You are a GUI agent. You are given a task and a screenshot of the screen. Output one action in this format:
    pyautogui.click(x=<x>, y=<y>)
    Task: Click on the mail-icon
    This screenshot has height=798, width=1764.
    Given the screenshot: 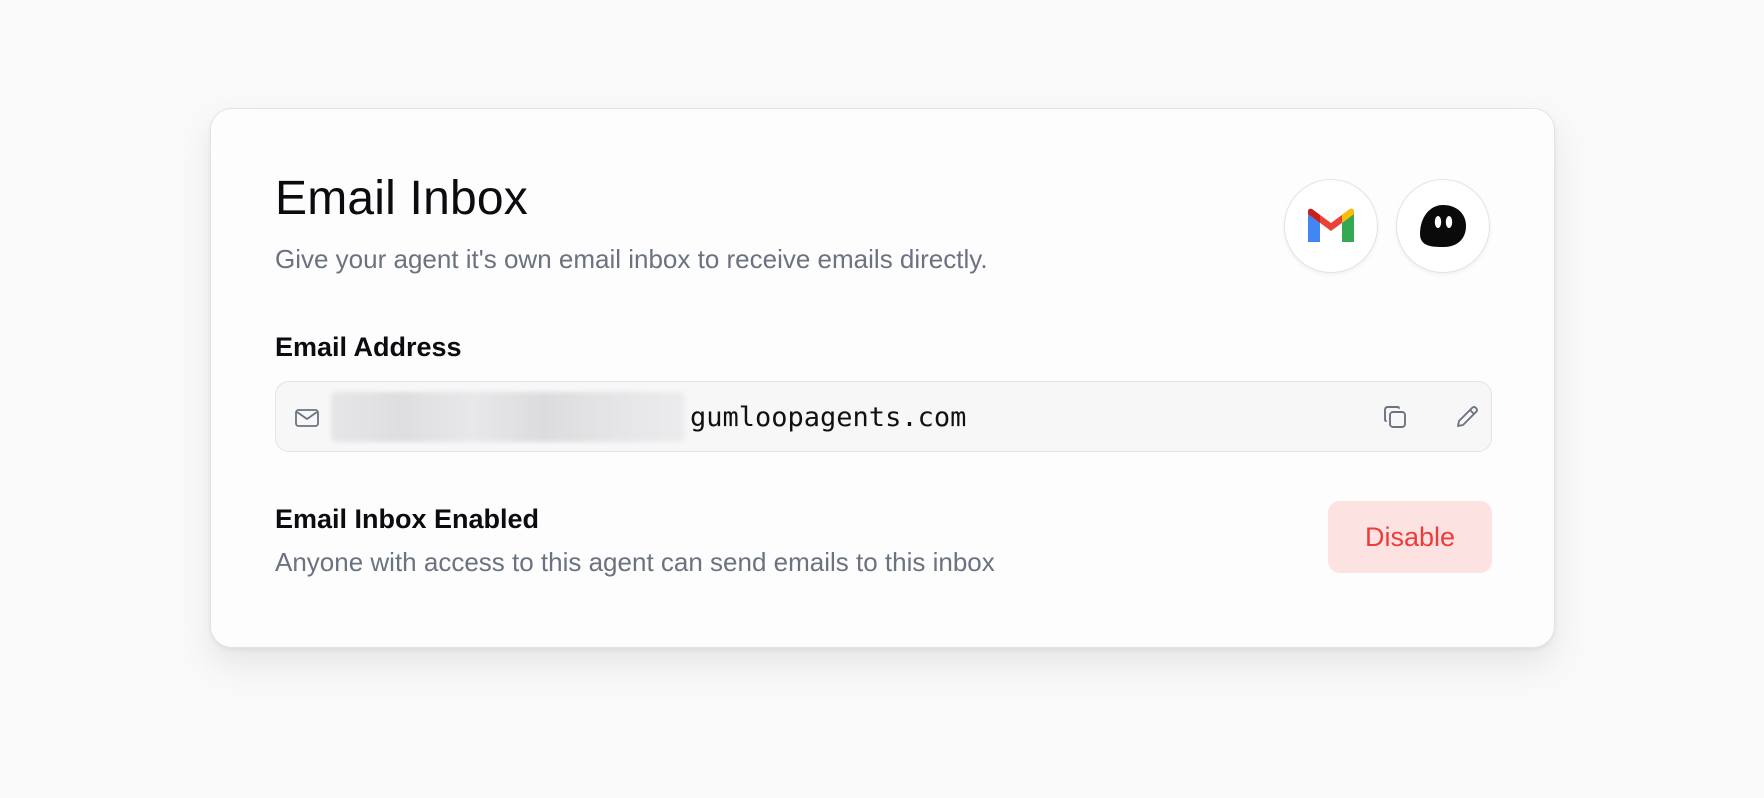 What is the action you would take?
    pyautogui.click(x=307, y=418)
    